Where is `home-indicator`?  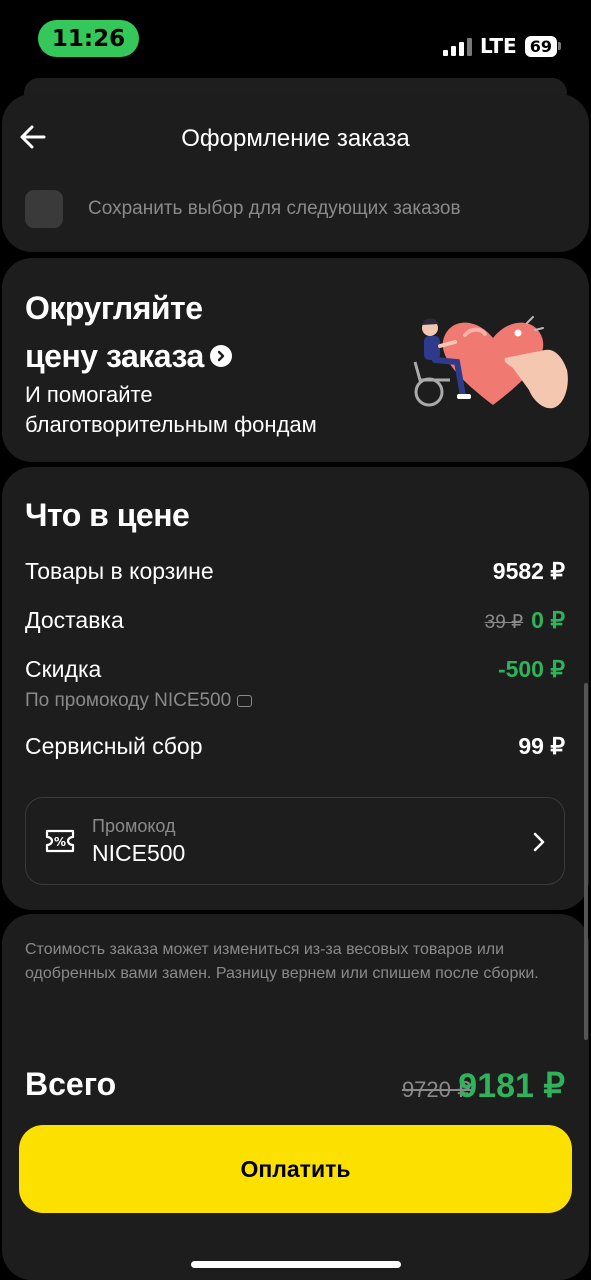 home-indicator is located at coordinates (296, 1264).